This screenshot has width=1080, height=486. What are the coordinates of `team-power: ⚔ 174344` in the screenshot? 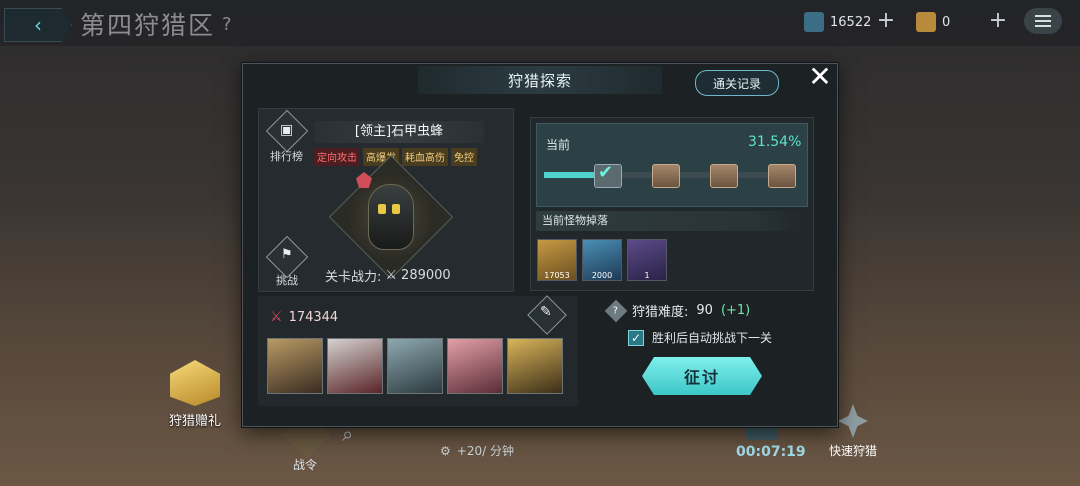 It's located at (304, 317).